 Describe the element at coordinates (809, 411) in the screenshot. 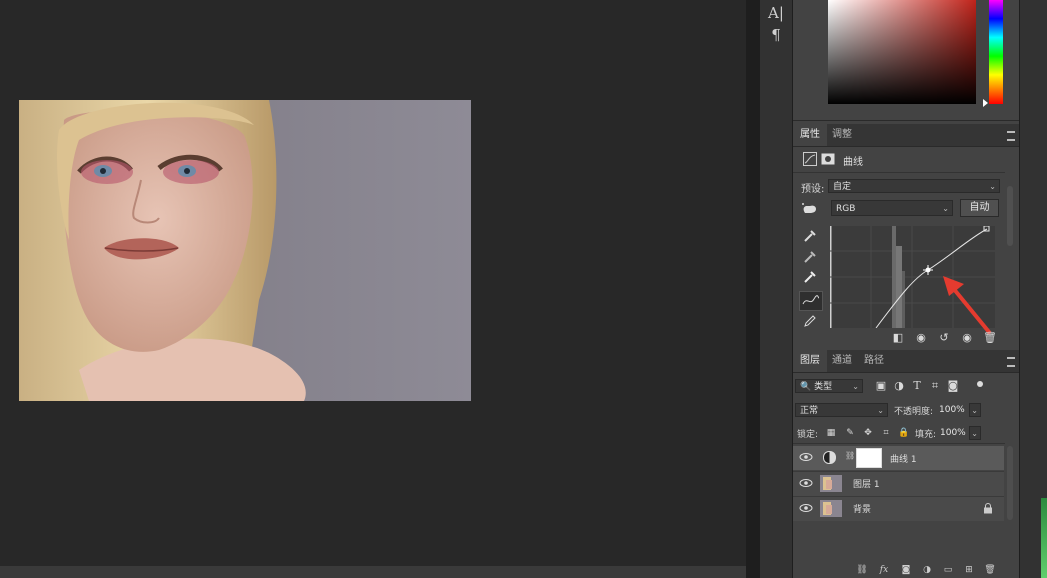

I see `blend-mode-value: 正常` at that location.